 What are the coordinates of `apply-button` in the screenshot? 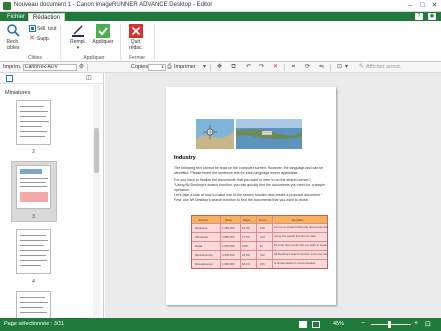 It's located at (103, 31).